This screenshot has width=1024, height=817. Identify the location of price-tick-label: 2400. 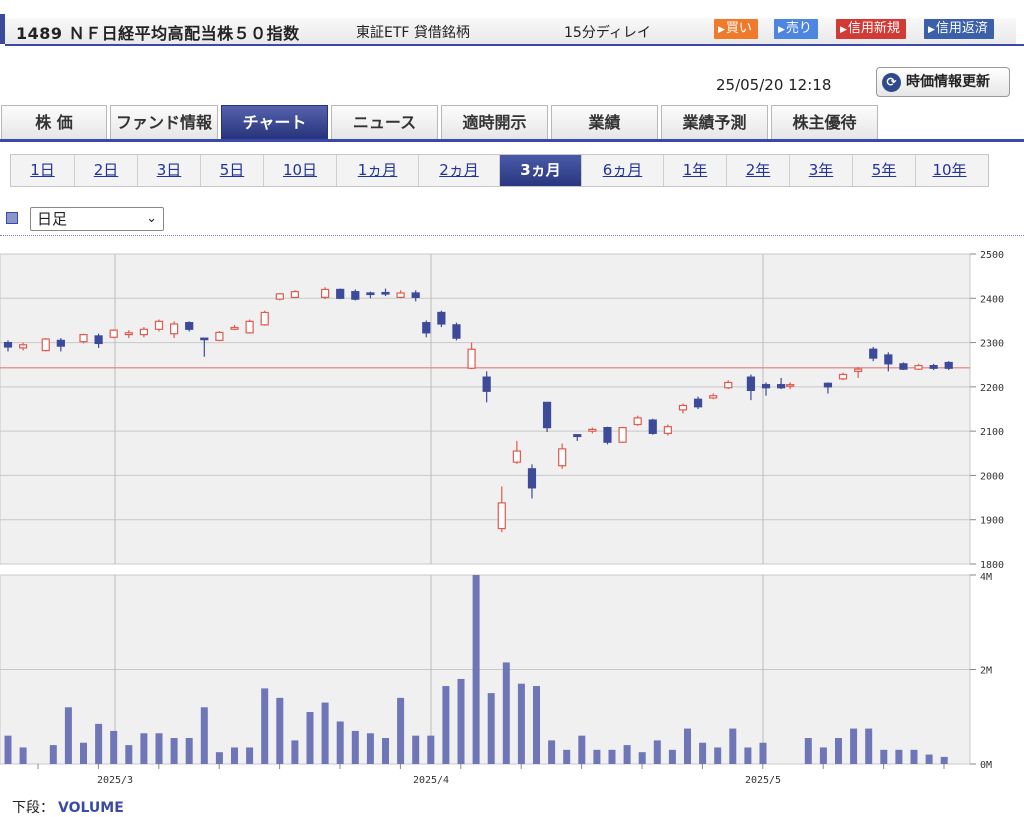
(992, 299).